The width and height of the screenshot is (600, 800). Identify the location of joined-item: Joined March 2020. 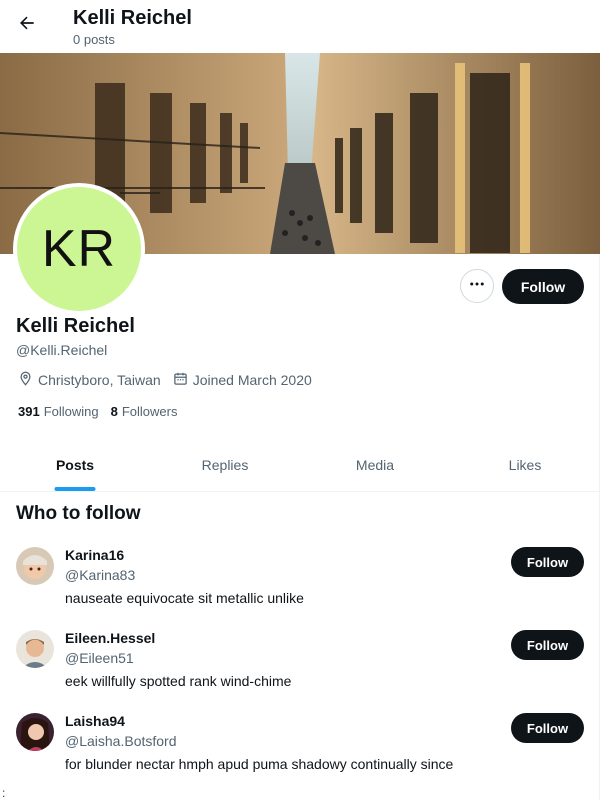
(242, 380).